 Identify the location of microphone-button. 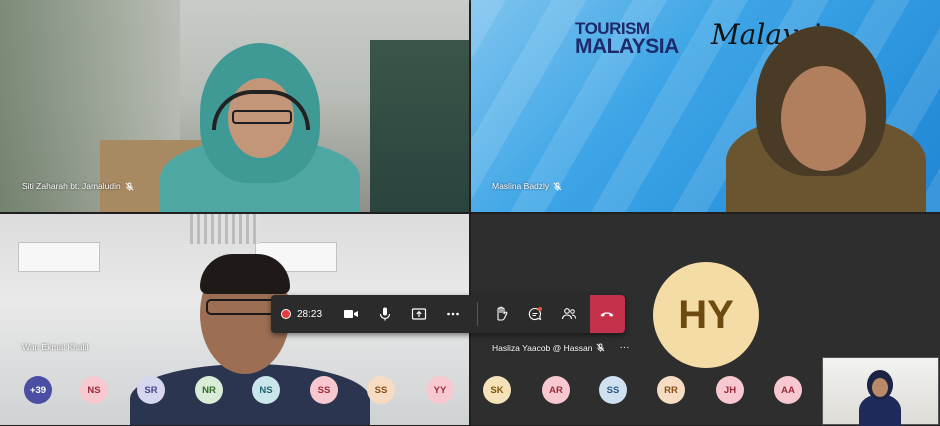
(385, 314).